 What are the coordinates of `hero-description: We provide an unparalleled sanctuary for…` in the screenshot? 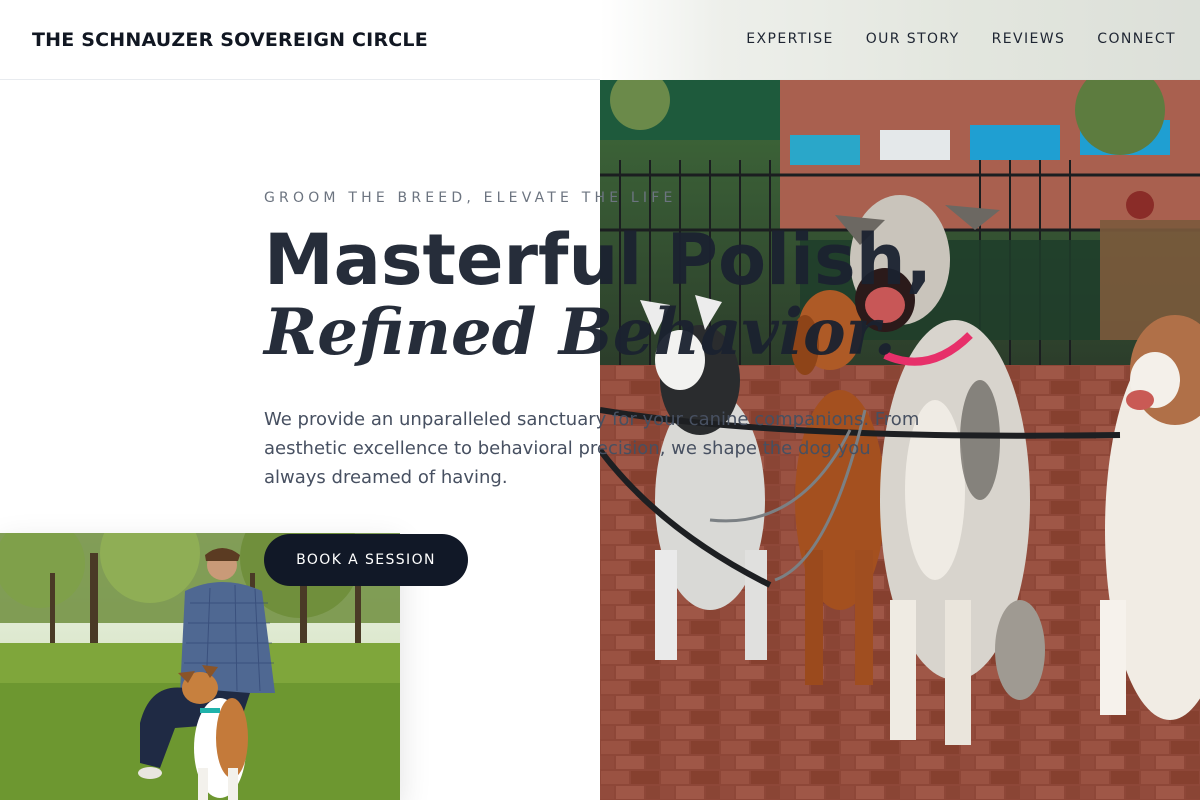 It's located at (592, 448).